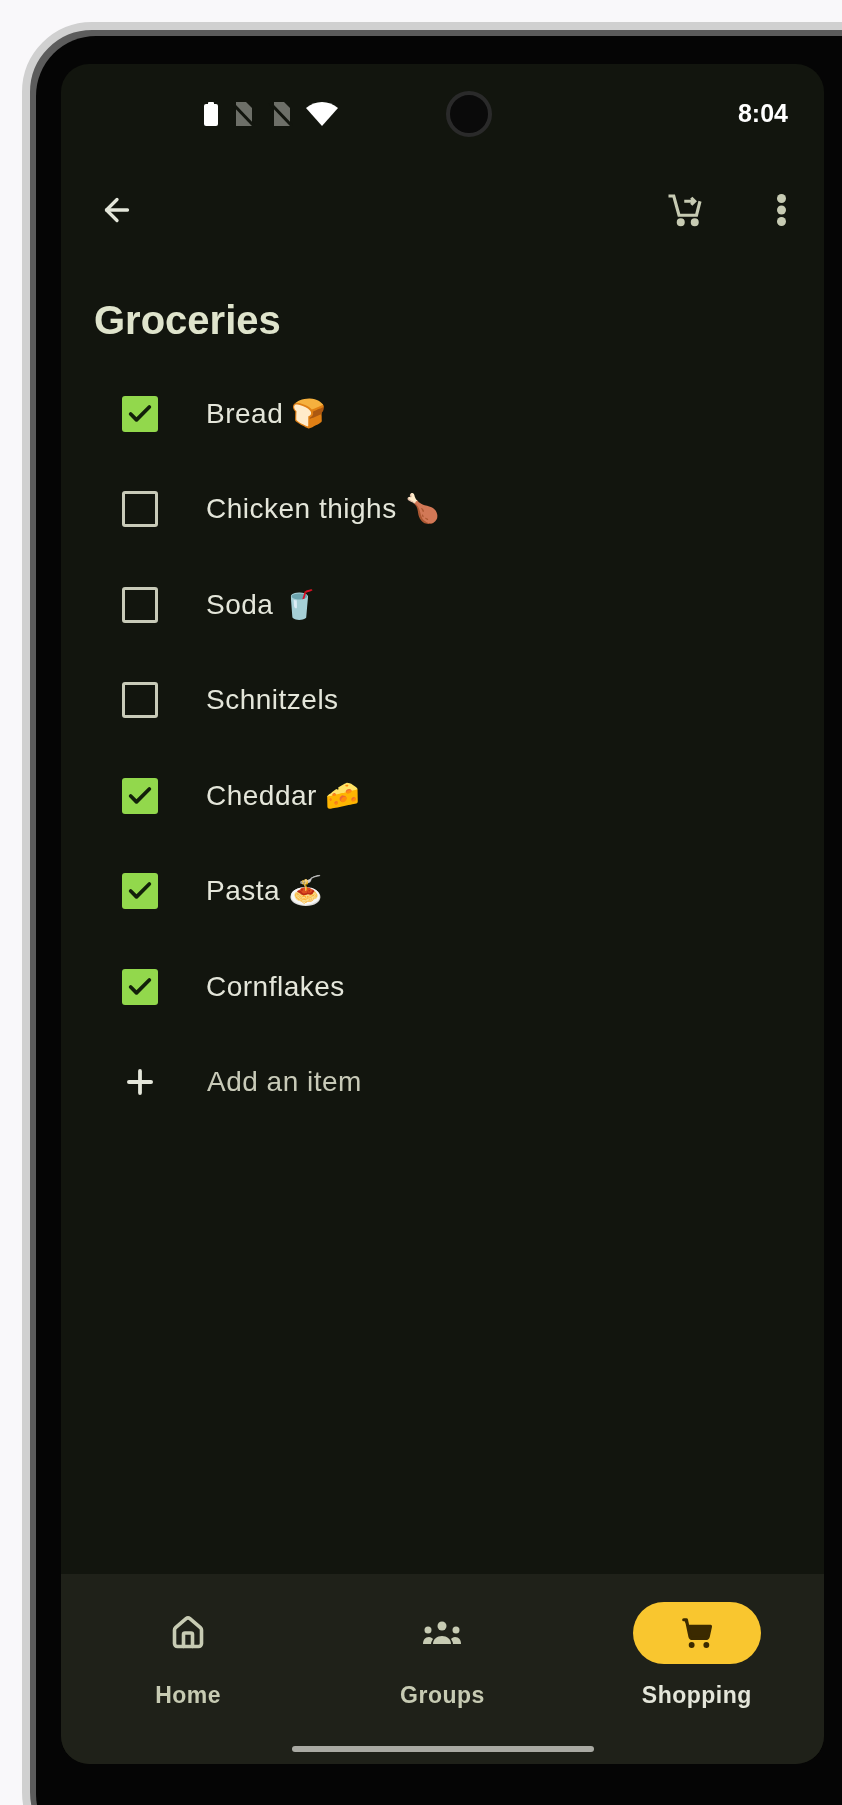 The width and height of the screenshot is (842, 1805). What do you see at coordinates (696, 1669) in the screenshot?
I see `nav-tab: Shopping` at bounding box center [696, 1669].